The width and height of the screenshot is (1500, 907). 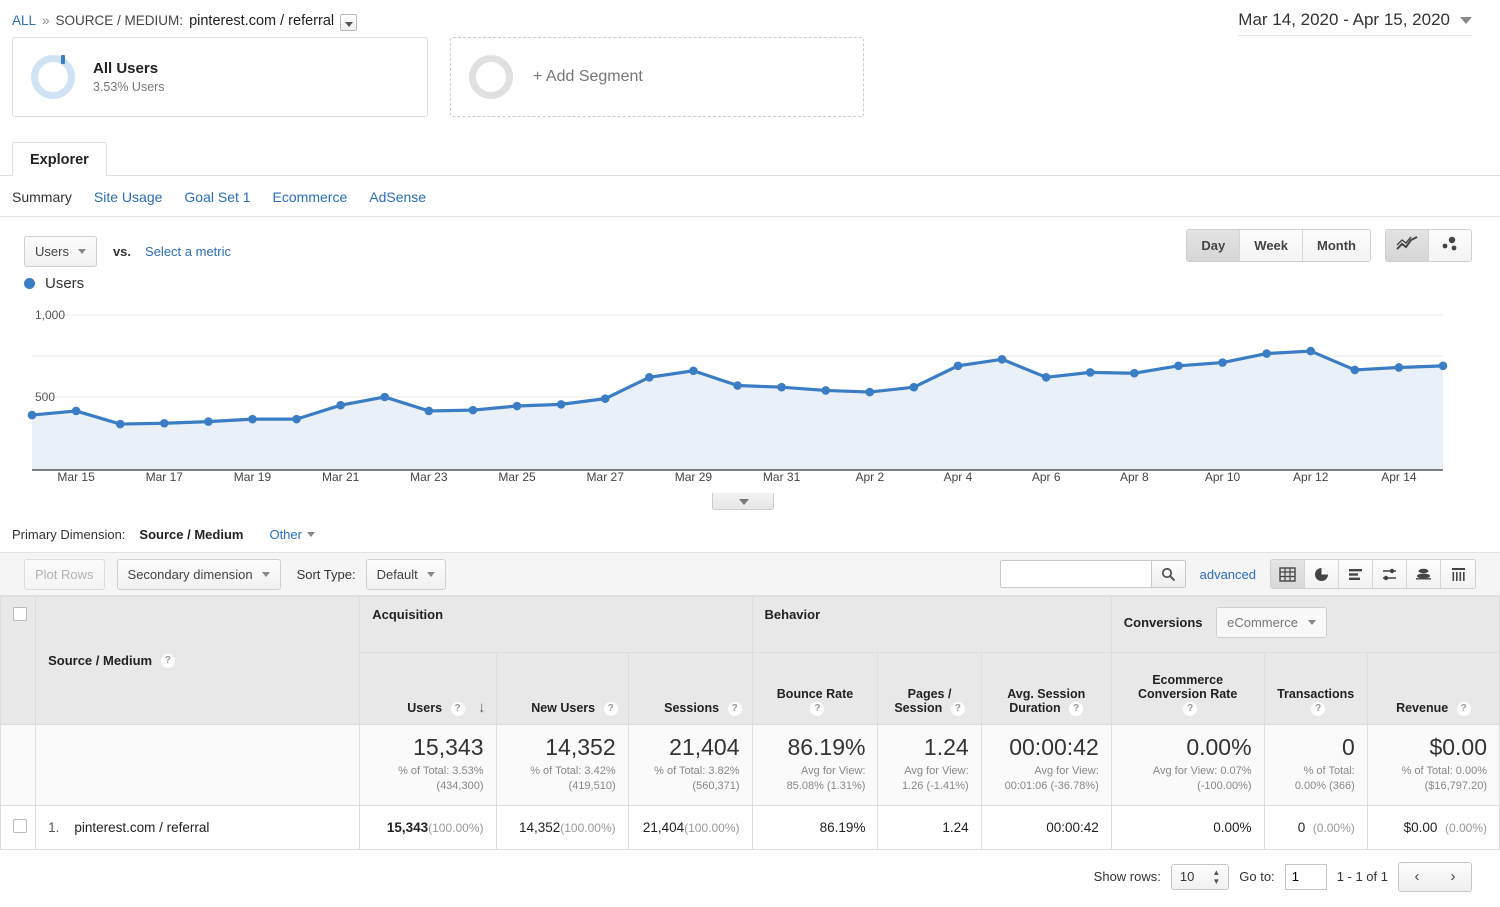 I want to click on select-all-checkbox, so click(x=20, y=614).